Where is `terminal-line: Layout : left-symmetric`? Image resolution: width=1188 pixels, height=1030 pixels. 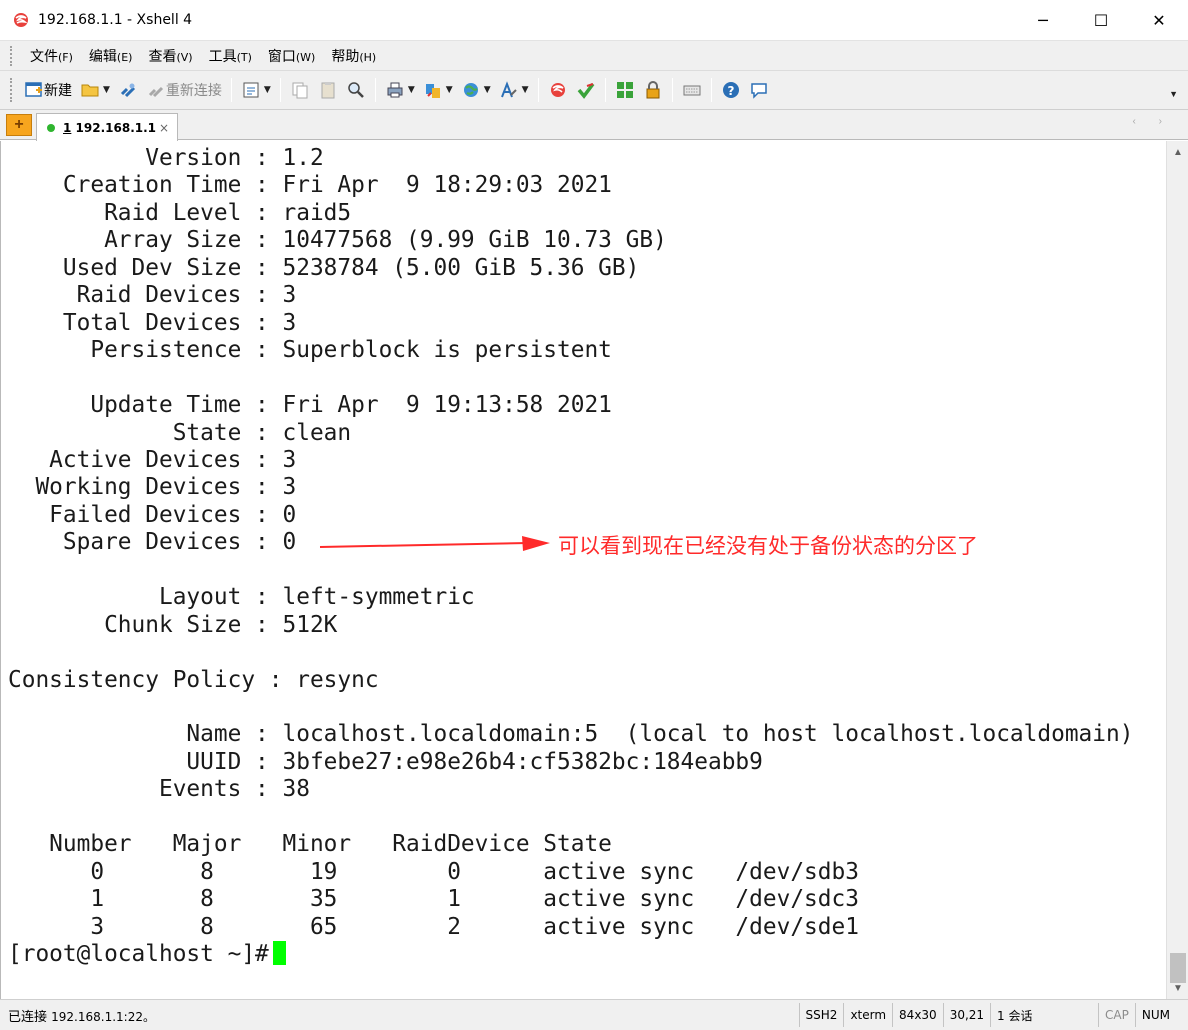 terminal-line: Layout : left-symmetric is located at coordinates (241, 597).